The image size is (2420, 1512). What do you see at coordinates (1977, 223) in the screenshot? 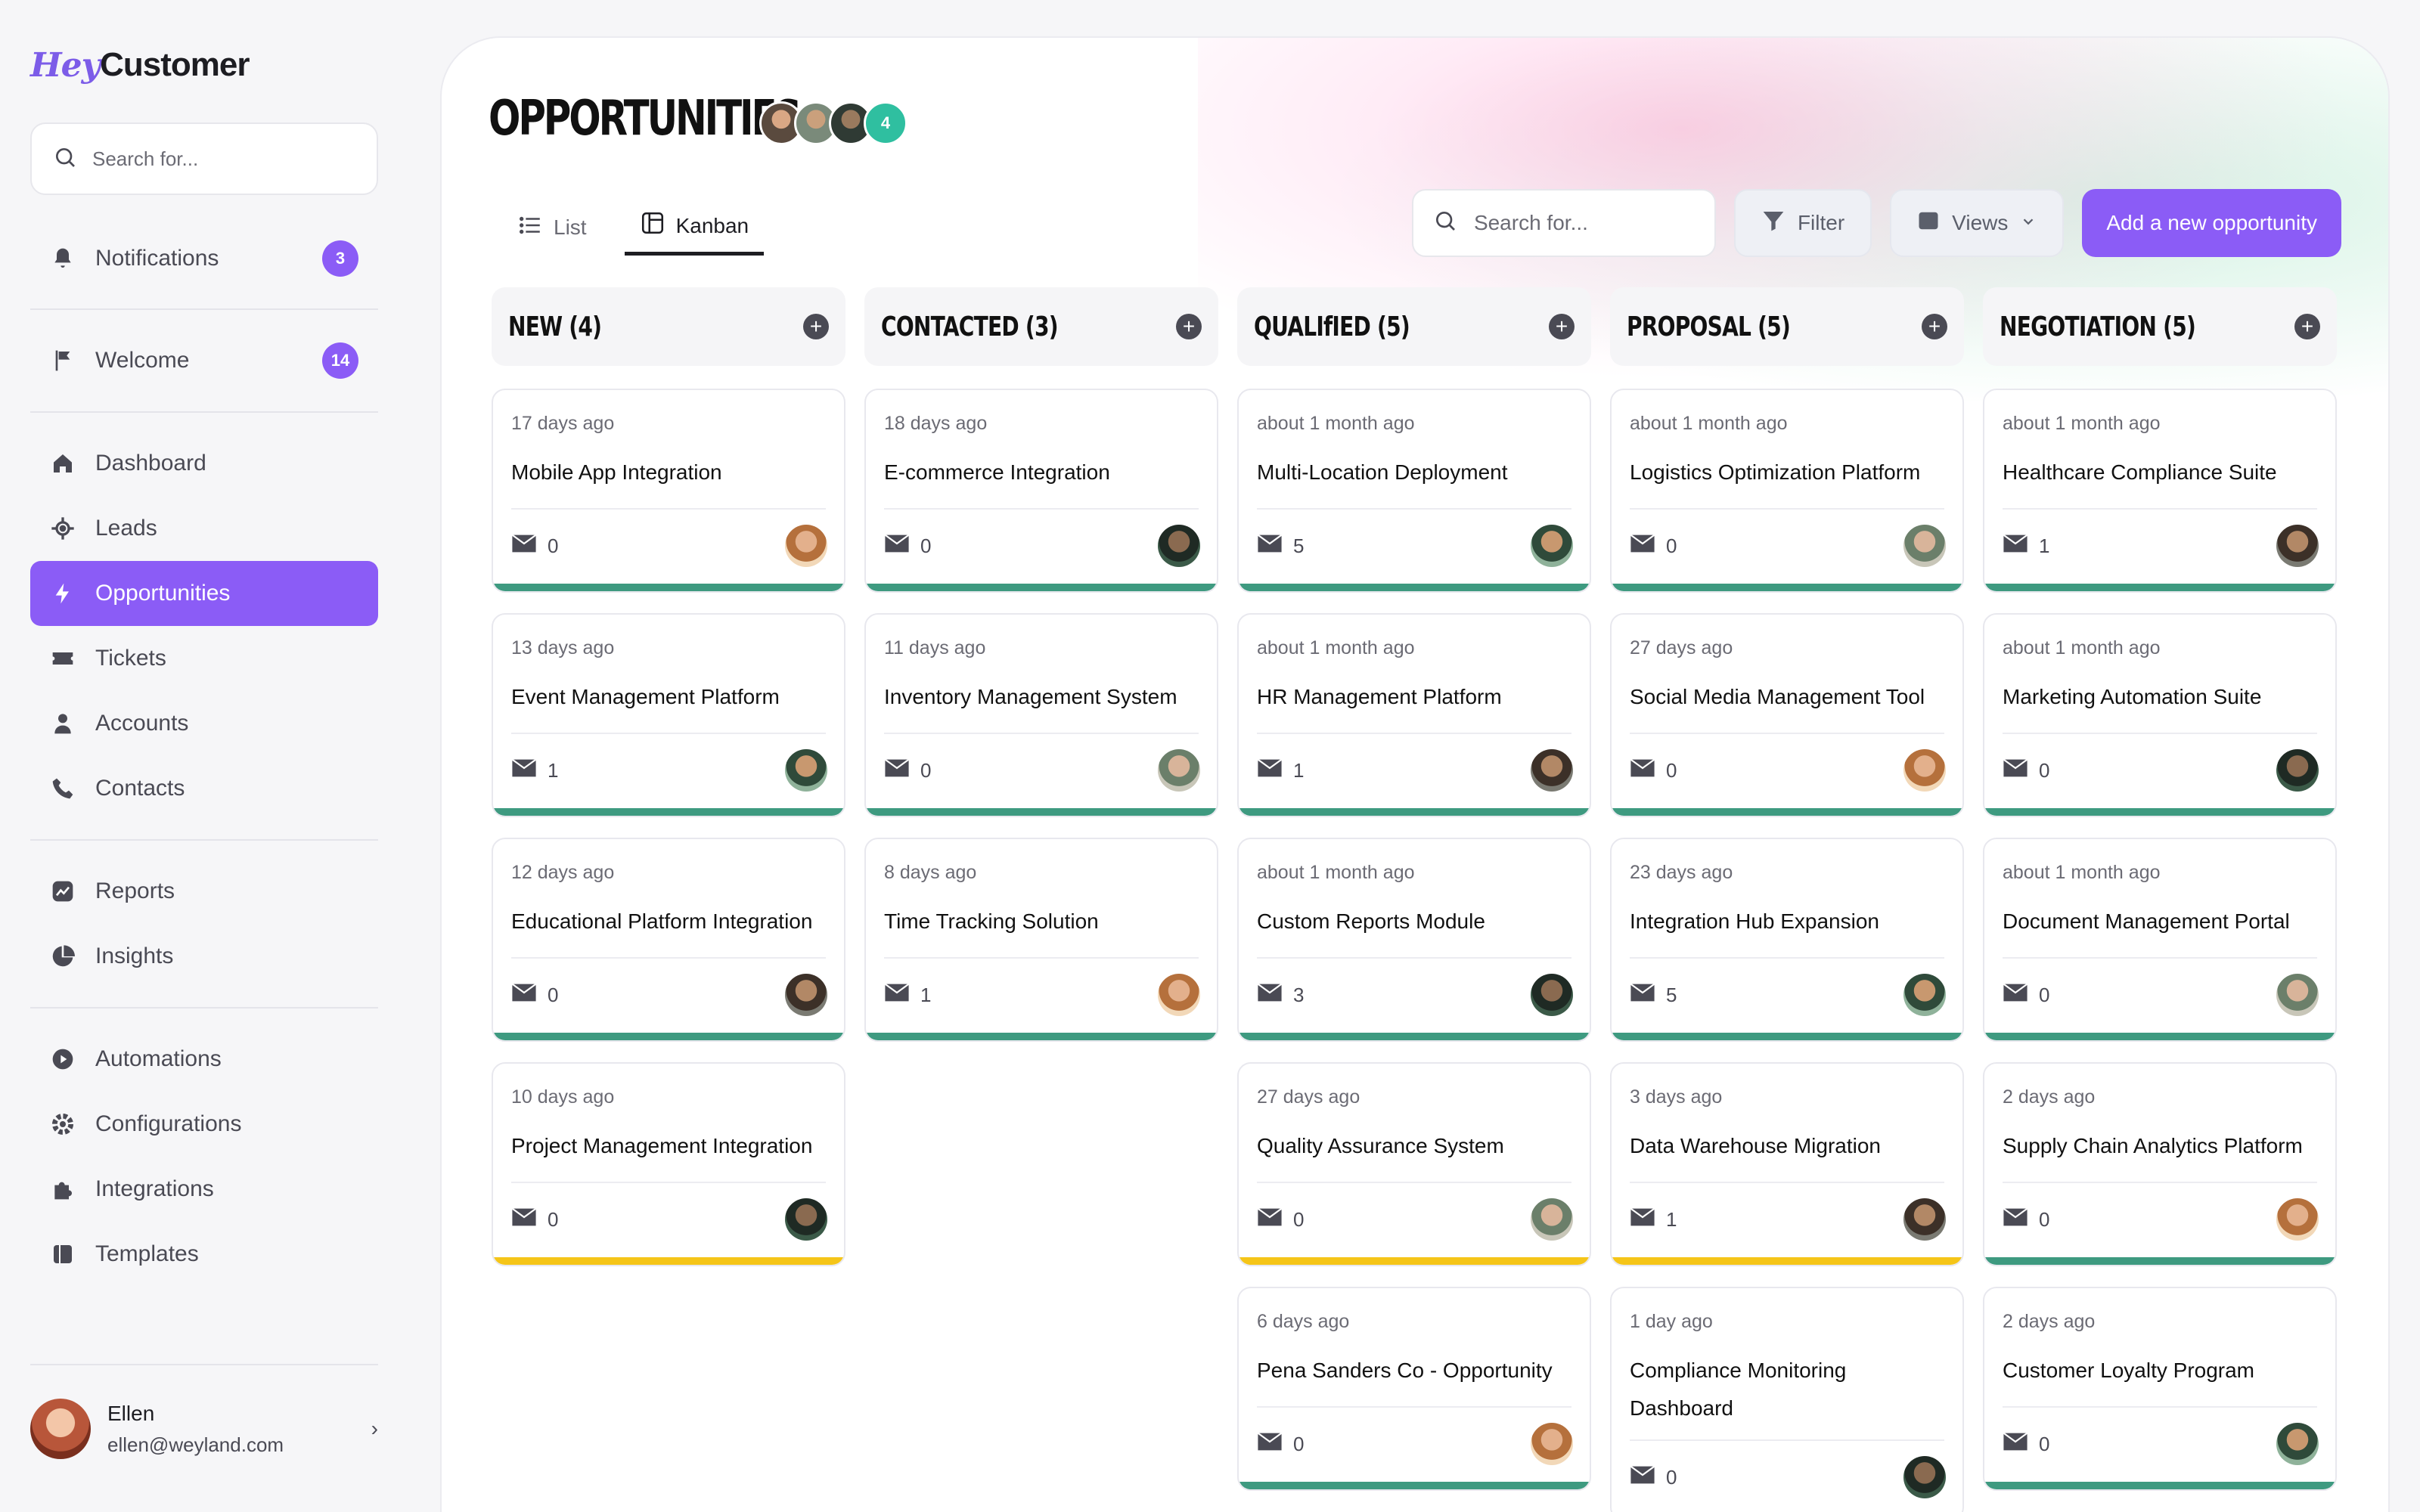
I see `views-dropdown: Views` at bounding box center [1977, 223].